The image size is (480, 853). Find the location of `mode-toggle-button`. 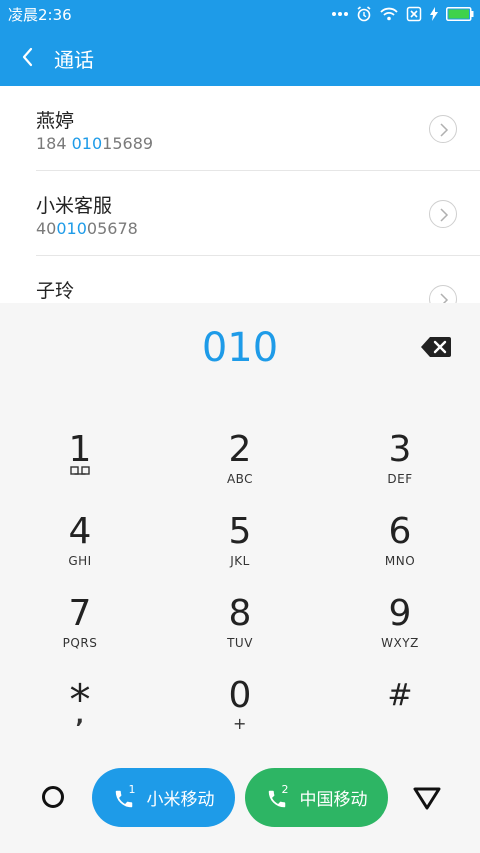

mode-toggle-button is located at coordinates (53, 797).